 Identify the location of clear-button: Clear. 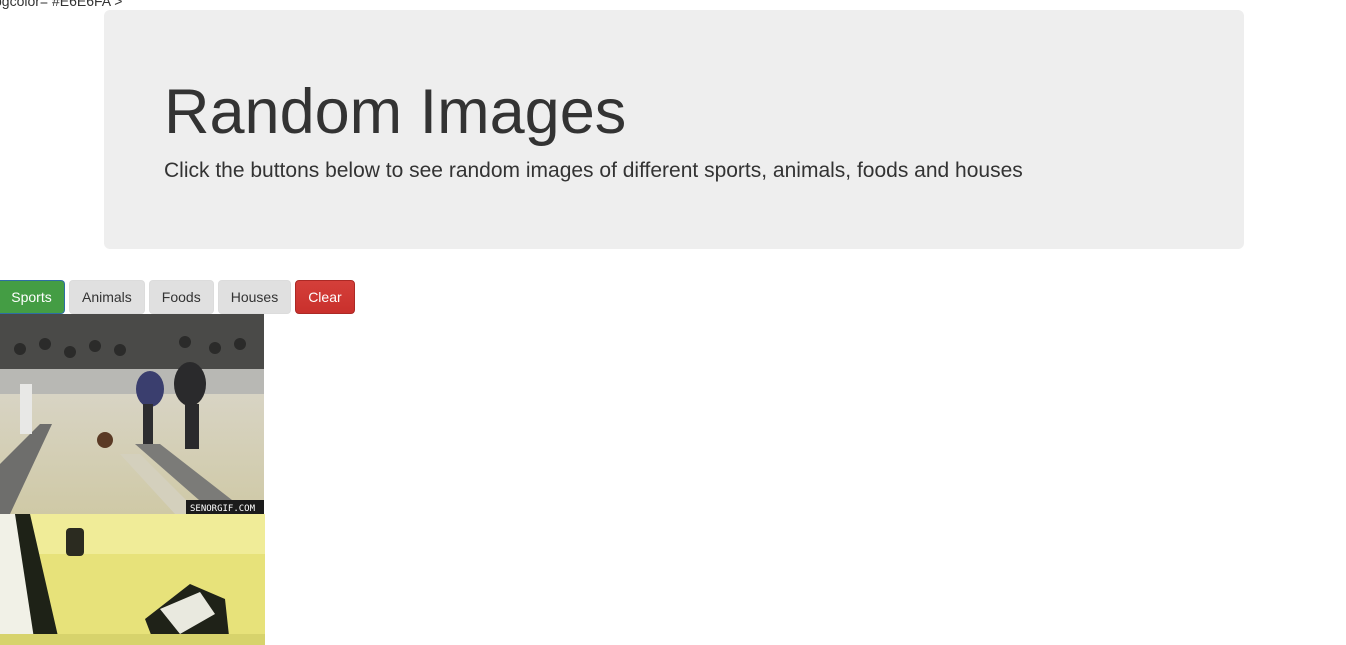
(325, 297).